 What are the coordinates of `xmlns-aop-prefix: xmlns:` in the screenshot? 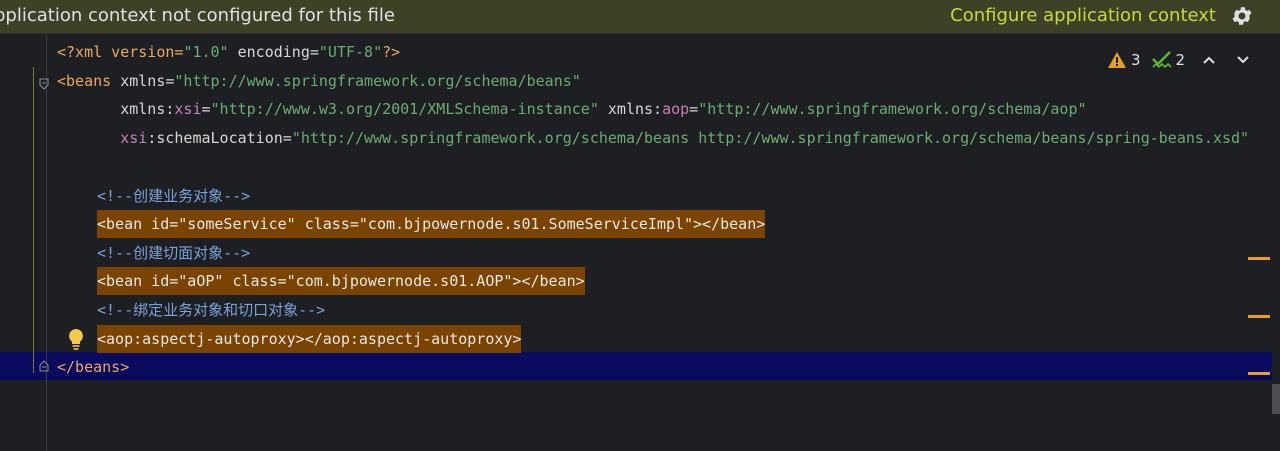 It's located at (630, 109).